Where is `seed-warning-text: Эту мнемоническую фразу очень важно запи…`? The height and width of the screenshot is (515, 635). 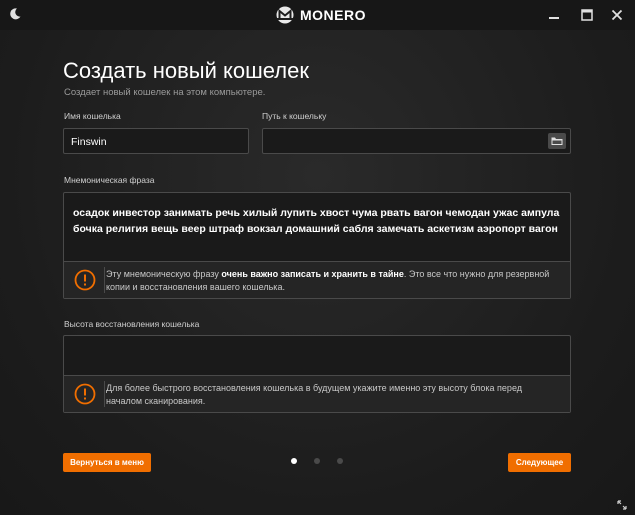
seed-warning-text: Эту мнемоническую фразу очень важно запи… is located at coordinates (328, 280).